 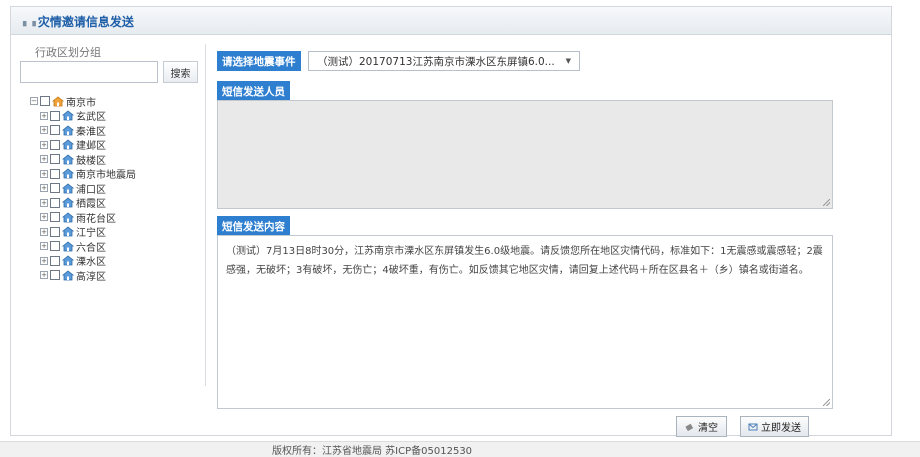 I want to click on tree-node: + 溧水区, so click(x=83, y=261).